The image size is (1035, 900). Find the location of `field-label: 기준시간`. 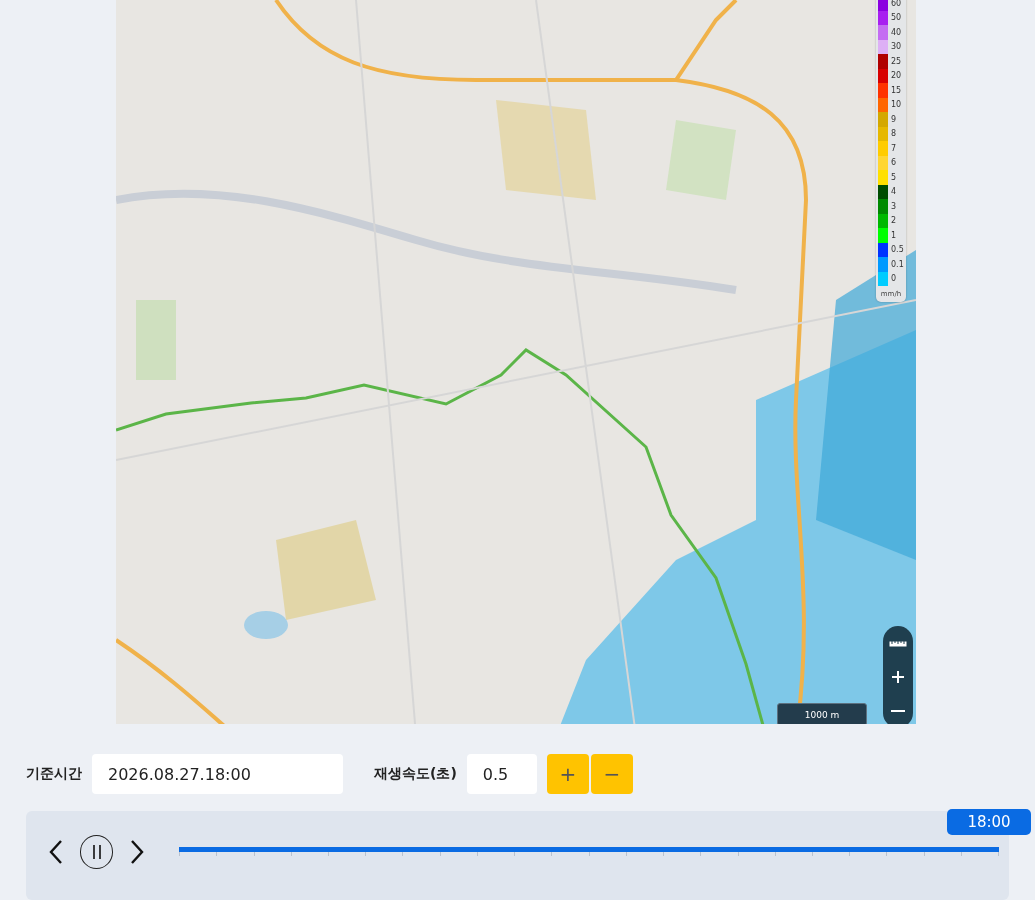

field-label: 기준시간 is located at coordinates (54, 774).